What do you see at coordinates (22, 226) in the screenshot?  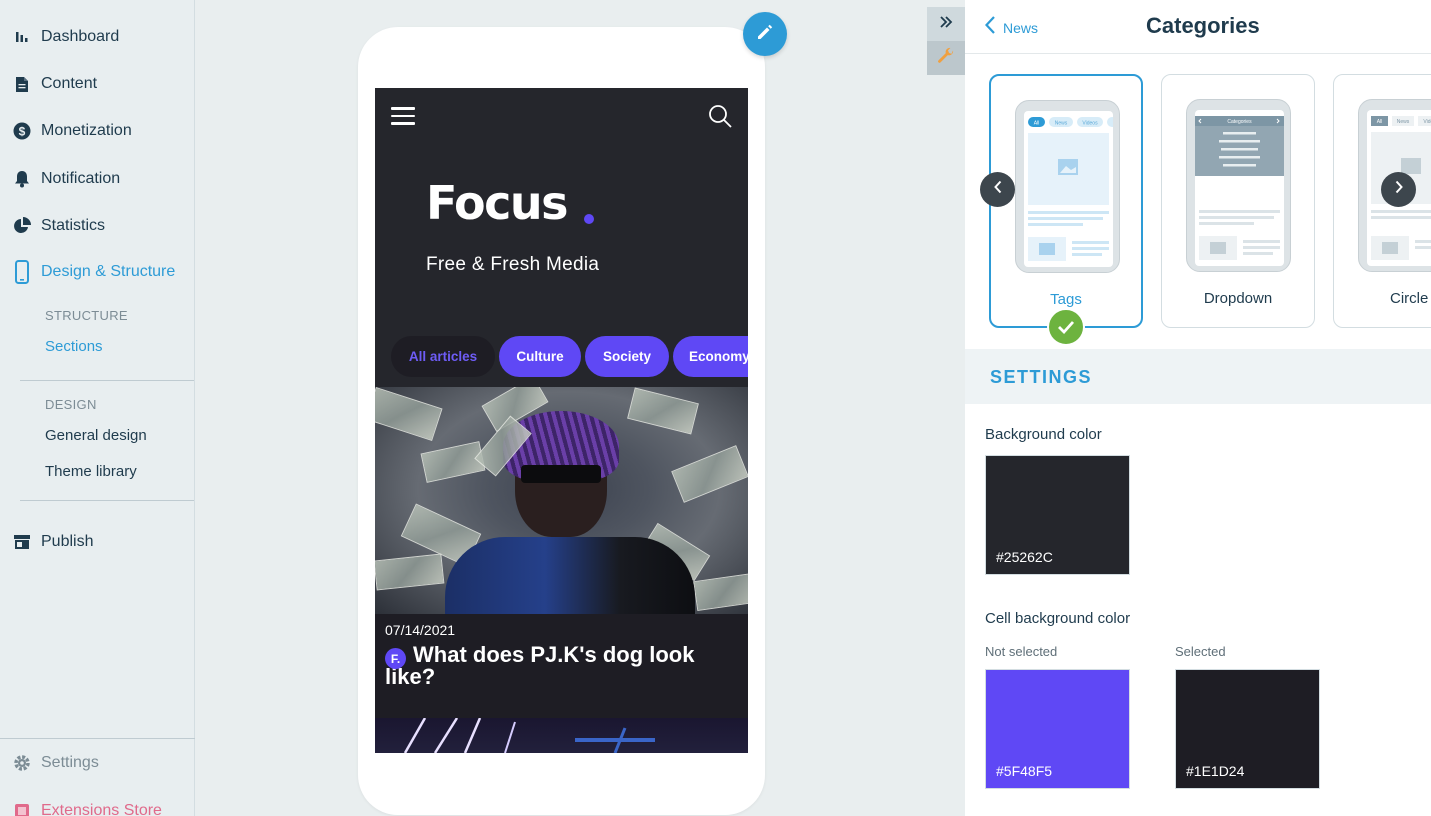 I see `pie-chart-icon` at bounding box center [22, 226].